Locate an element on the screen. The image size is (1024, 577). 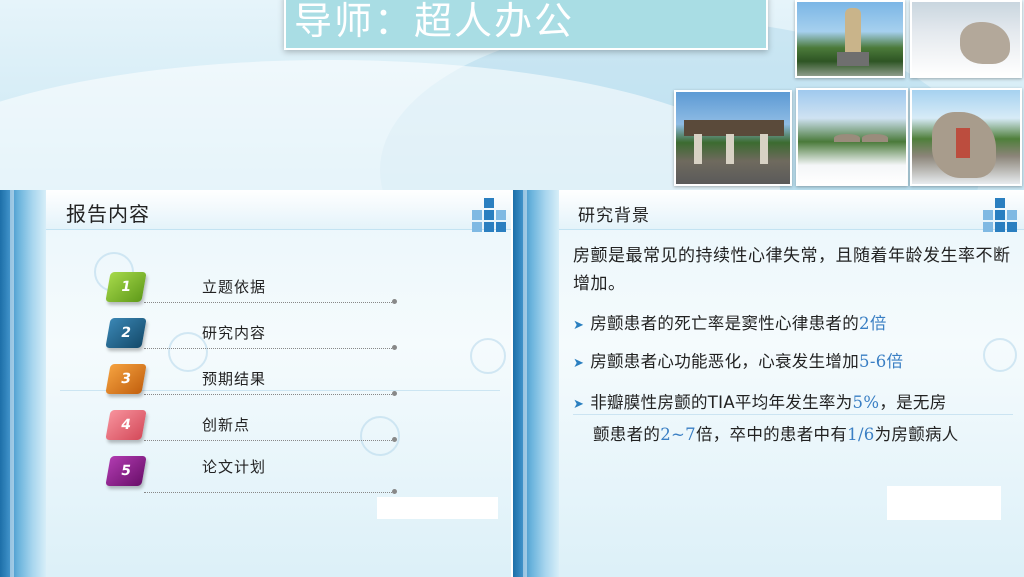
agenda-item: 4 创新点 is located at coordinates (254, 432).